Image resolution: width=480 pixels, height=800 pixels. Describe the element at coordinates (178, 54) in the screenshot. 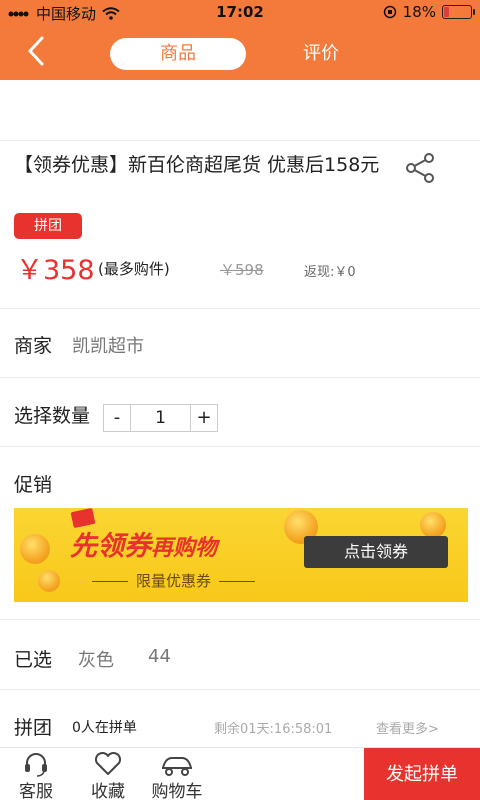

I see `tab-product: 商品` at that location.